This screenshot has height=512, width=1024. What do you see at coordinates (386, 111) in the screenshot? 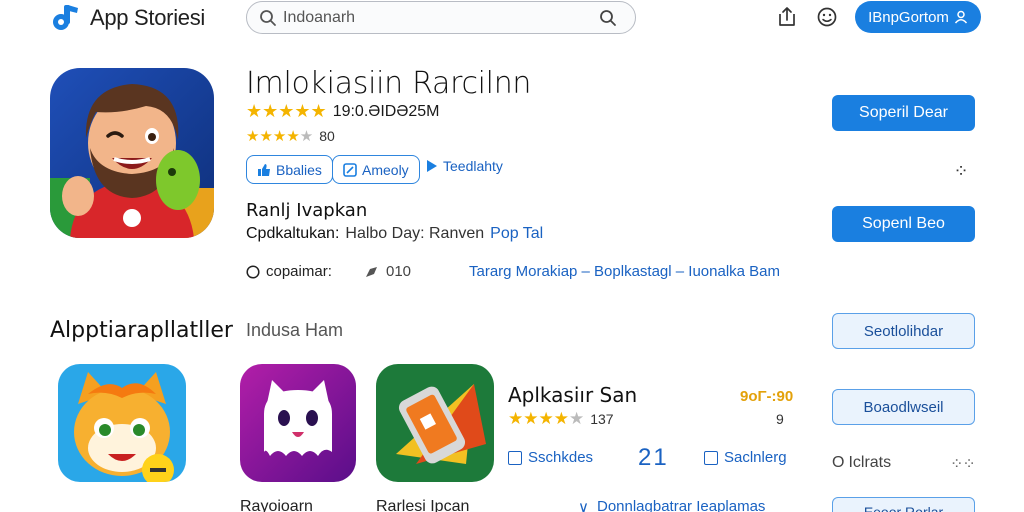
I see `rating-primary-text: 19:0.ƏIDƏ25M` at bounding box center [386, 111].